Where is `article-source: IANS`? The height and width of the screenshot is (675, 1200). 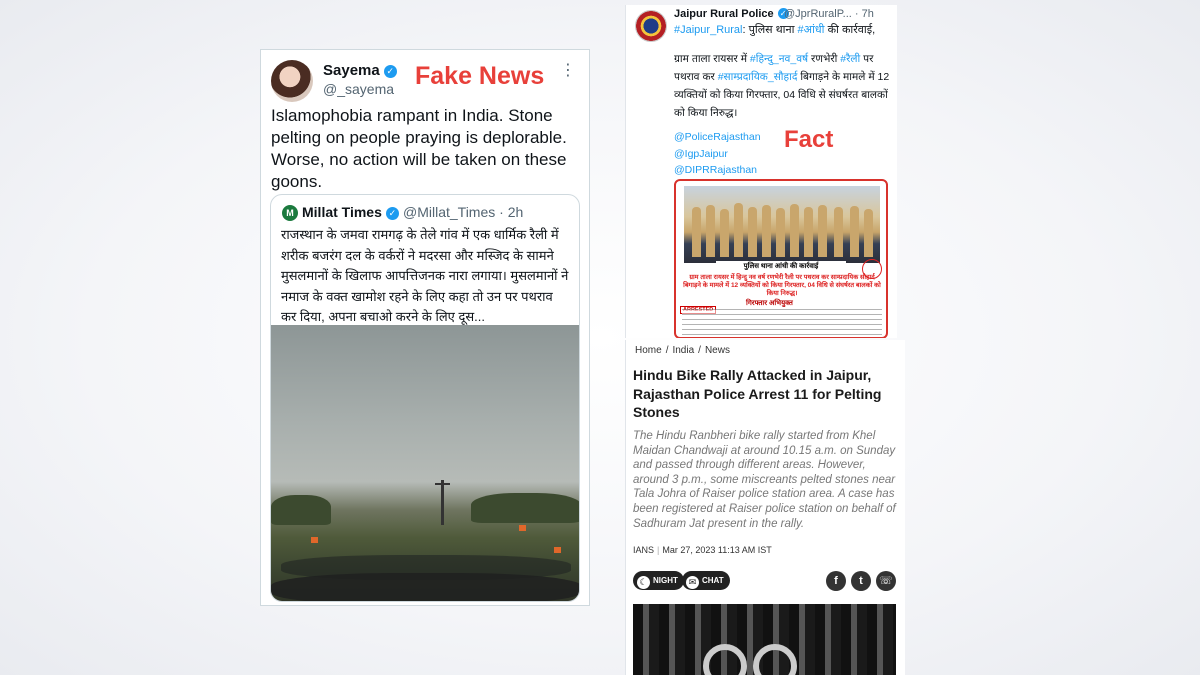
article-source: IANS is located at coordinates (644, 550).